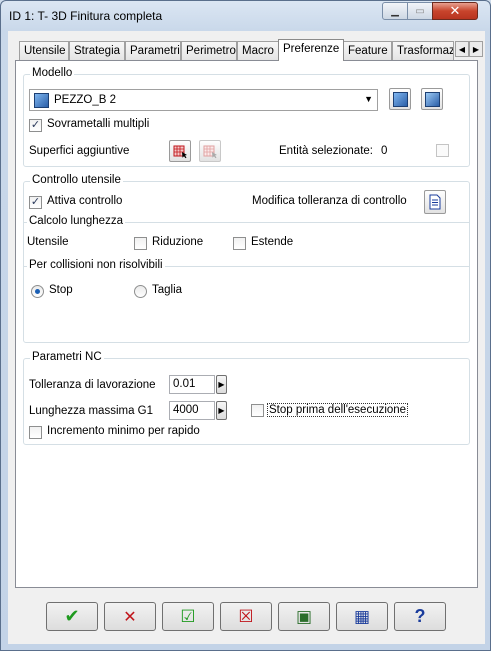 Image resolution: width=491 pixels, height=651 pixels. I want to click on preview-button: ▣, so click(304, 616).